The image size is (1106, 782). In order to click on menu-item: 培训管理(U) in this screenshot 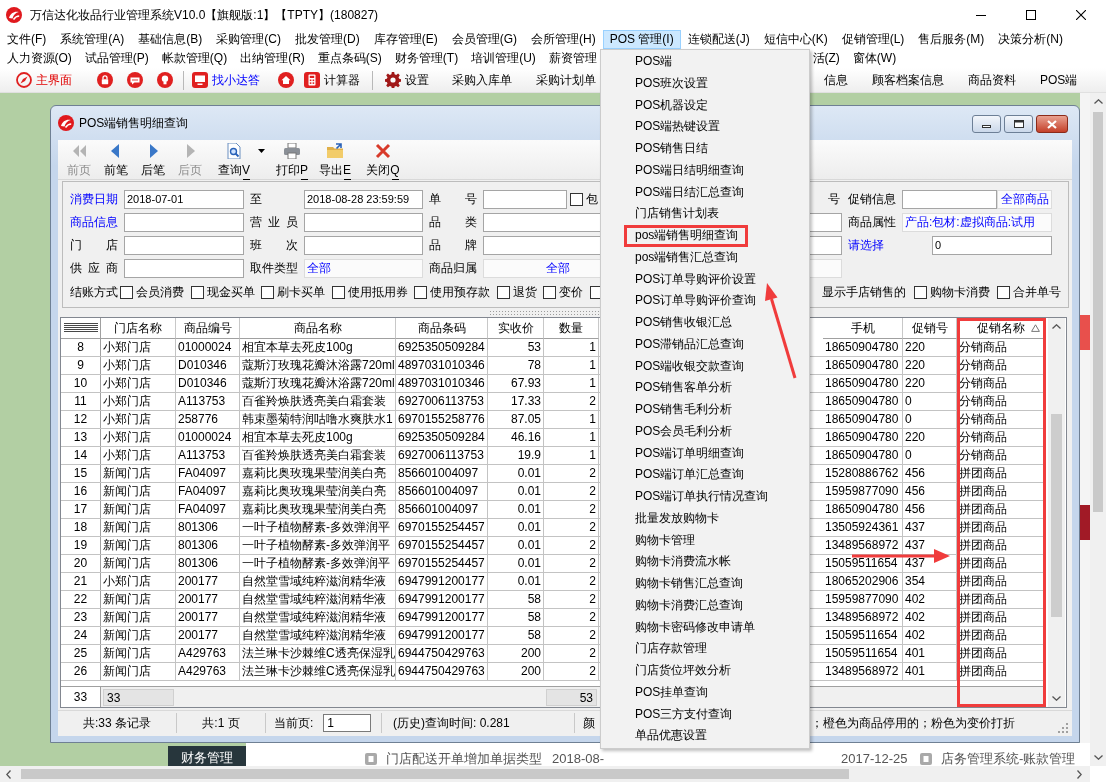, I will do `click(503, 58)`.